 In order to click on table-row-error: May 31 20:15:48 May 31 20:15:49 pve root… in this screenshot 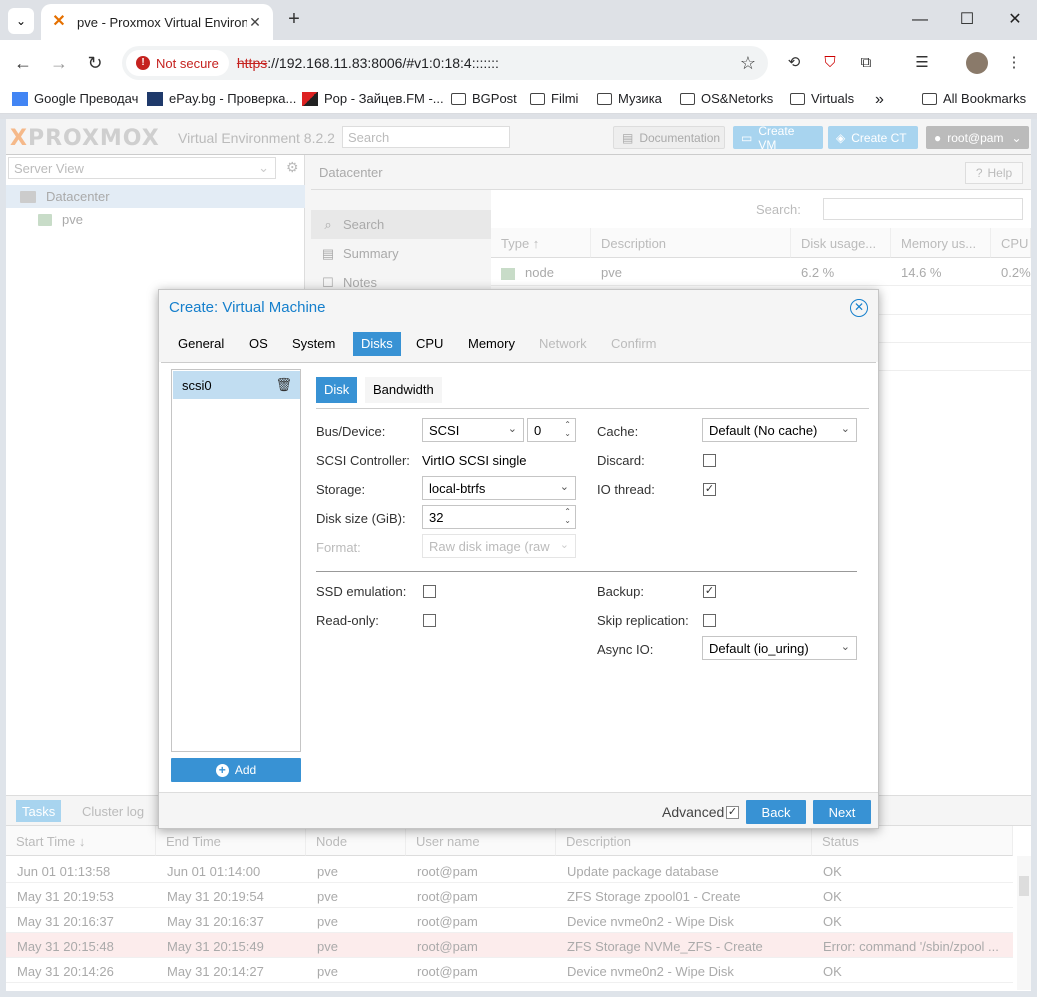, I will do `click(509, 945)`.